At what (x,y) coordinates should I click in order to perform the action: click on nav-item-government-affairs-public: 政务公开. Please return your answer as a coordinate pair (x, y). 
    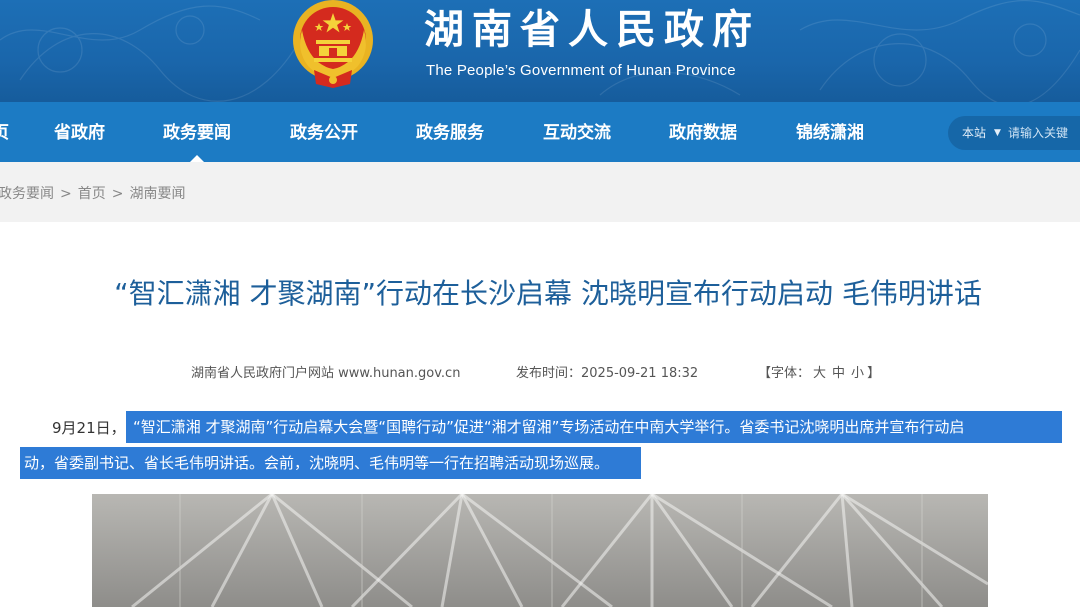
    Looking at the image, I should click on (324, 132).